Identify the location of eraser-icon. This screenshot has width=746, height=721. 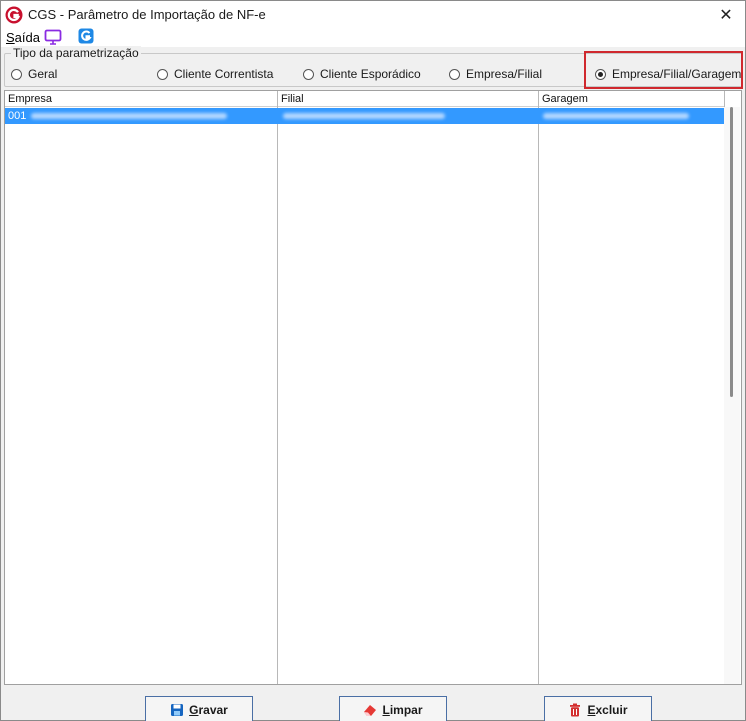
(370, 710).